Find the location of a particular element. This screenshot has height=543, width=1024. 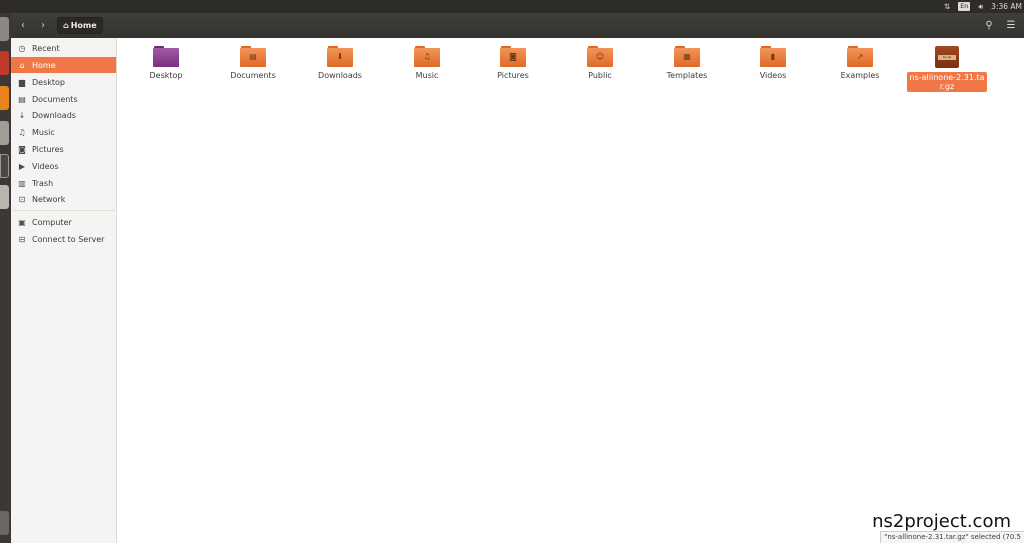

sidebar-item-label: Network is located at coordinates (49, 199).